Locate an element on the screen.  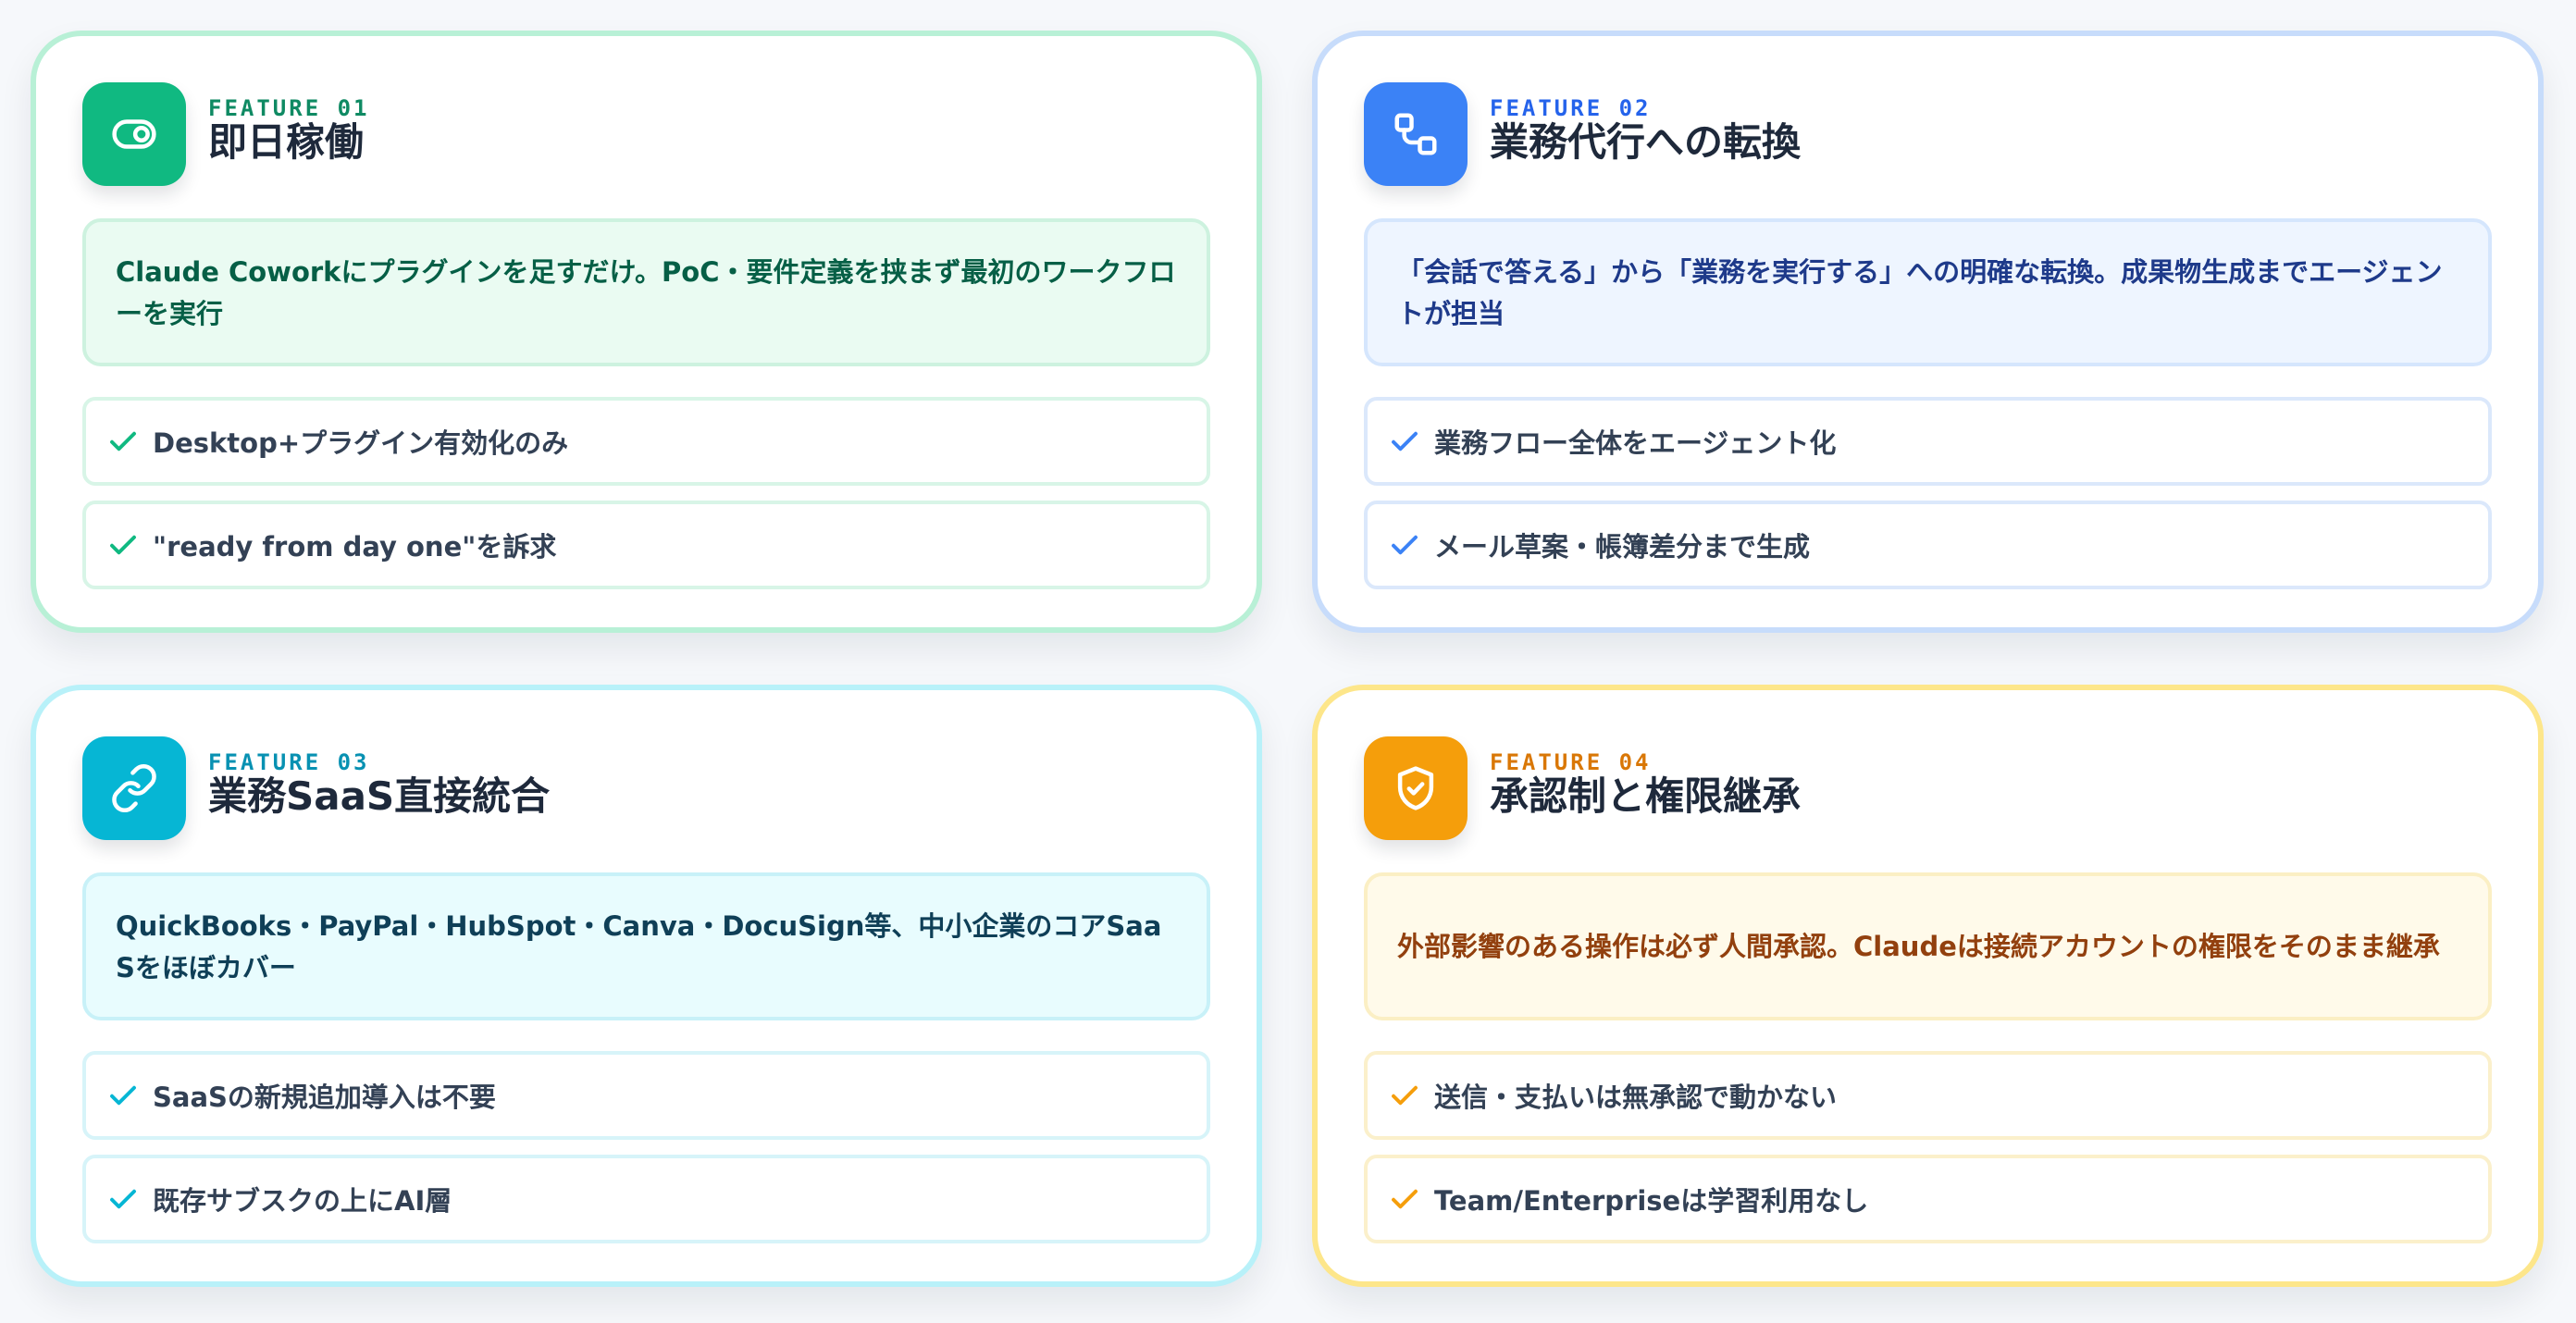
check-item: 業務フロー全体をエージェント化 is located at coordinates (1928, 441).